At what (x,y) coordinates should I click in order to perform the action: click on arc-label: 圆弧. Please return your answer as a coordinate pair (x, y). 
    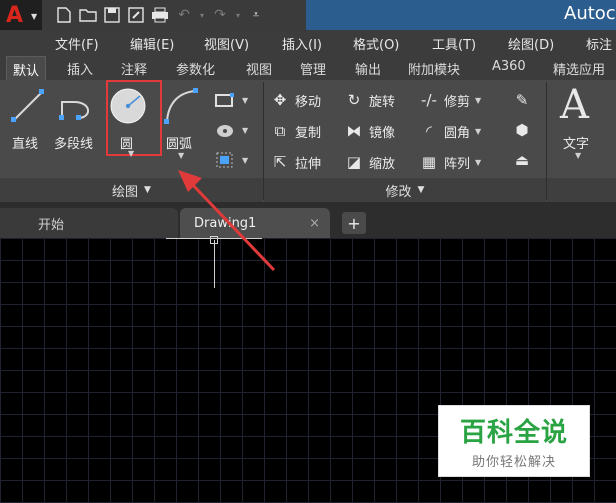
    Looking at the image, I should click on (179, 142).